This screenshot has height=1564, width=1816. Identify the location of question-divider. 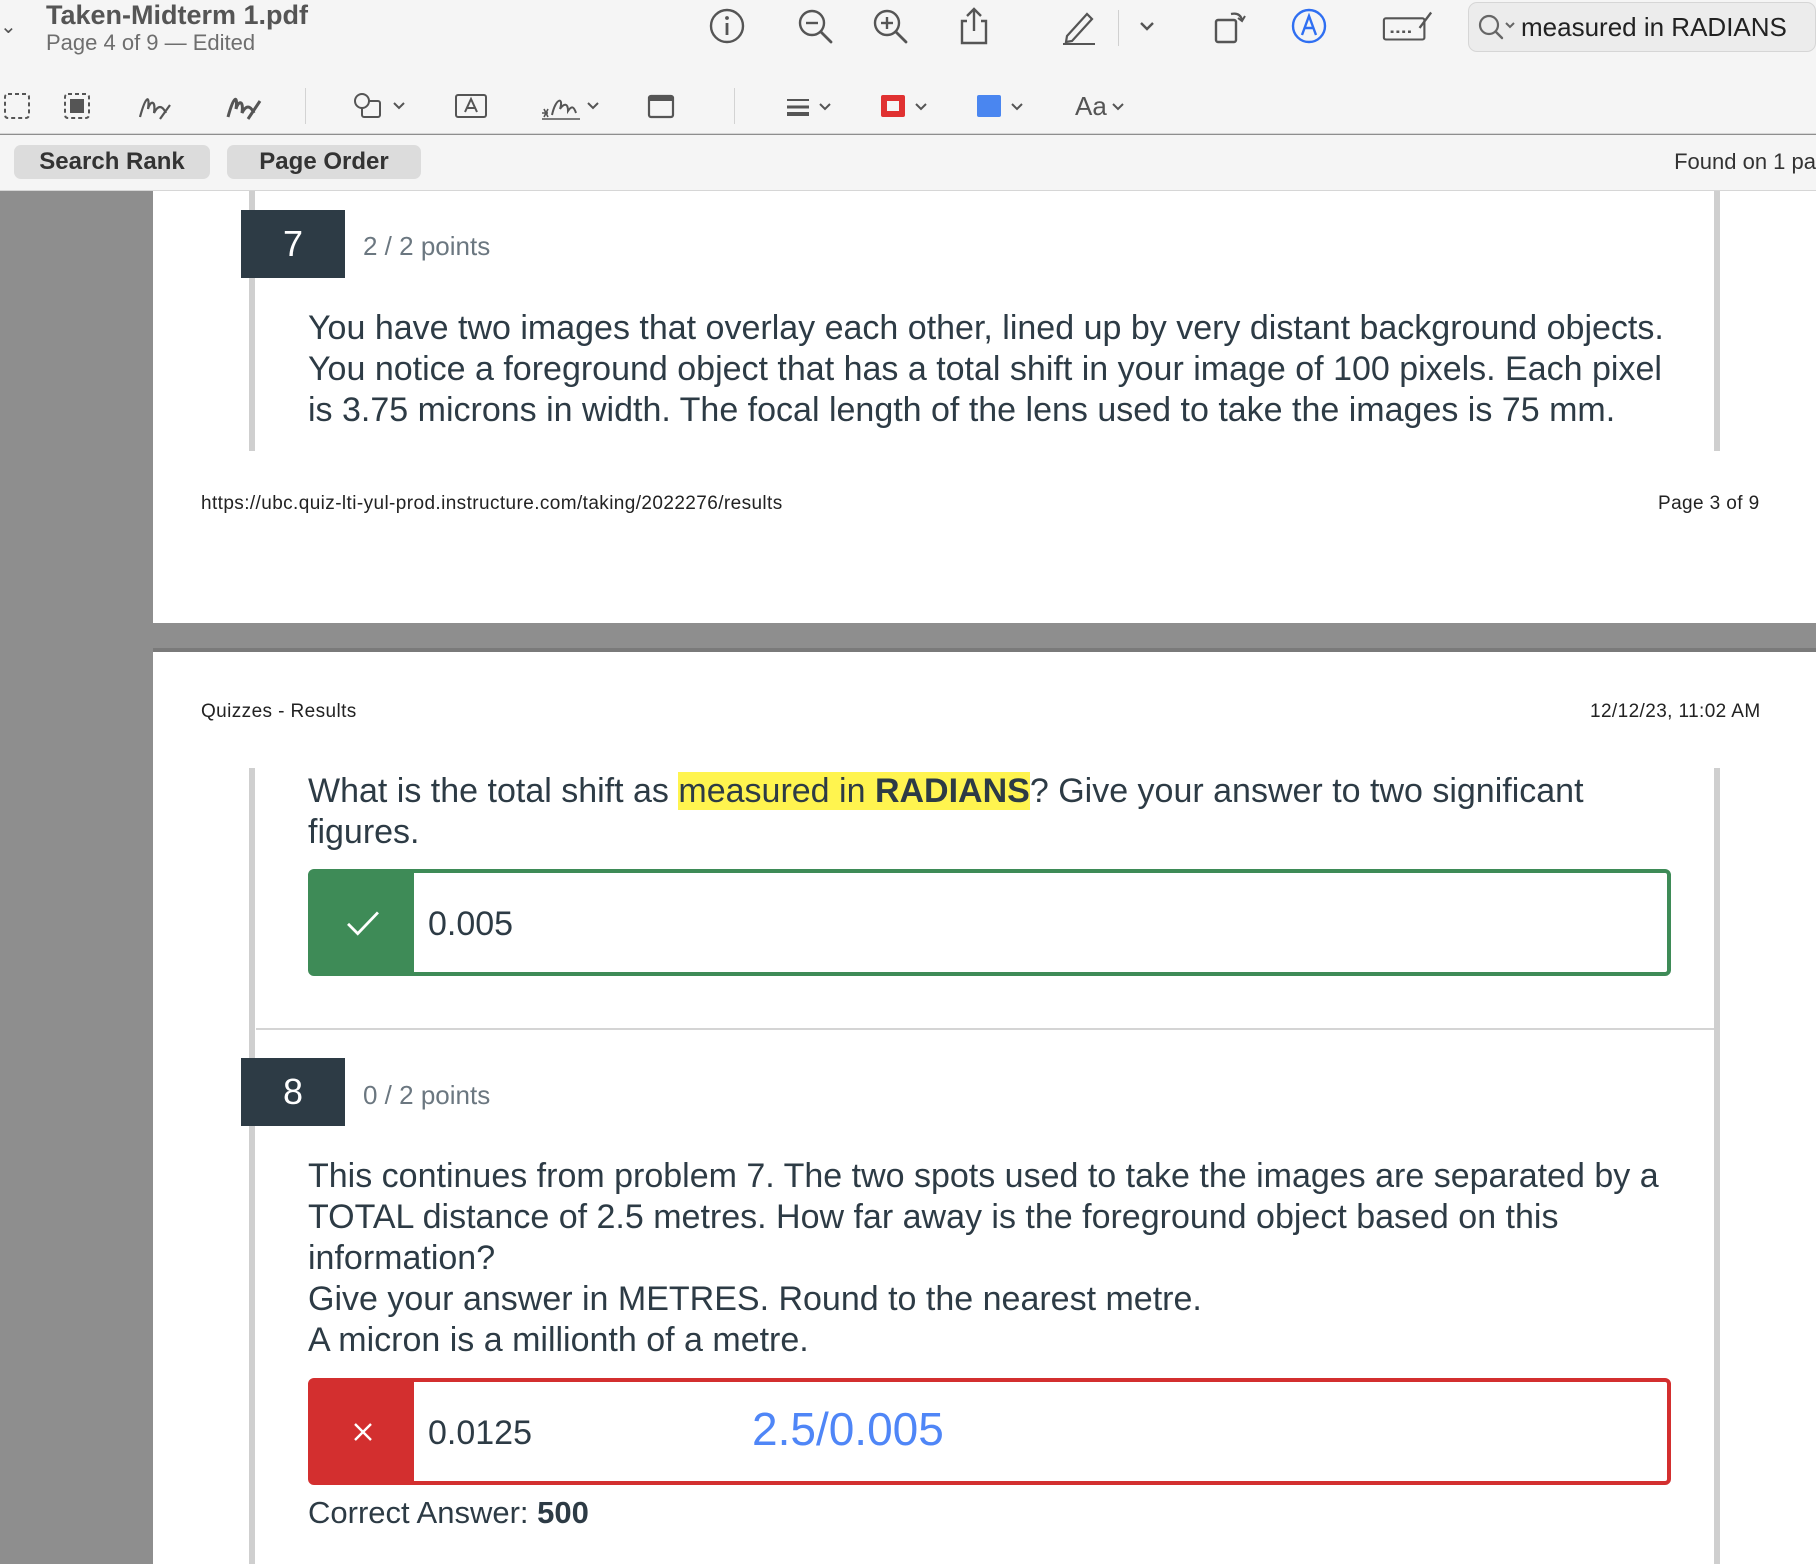
(985, 1029).